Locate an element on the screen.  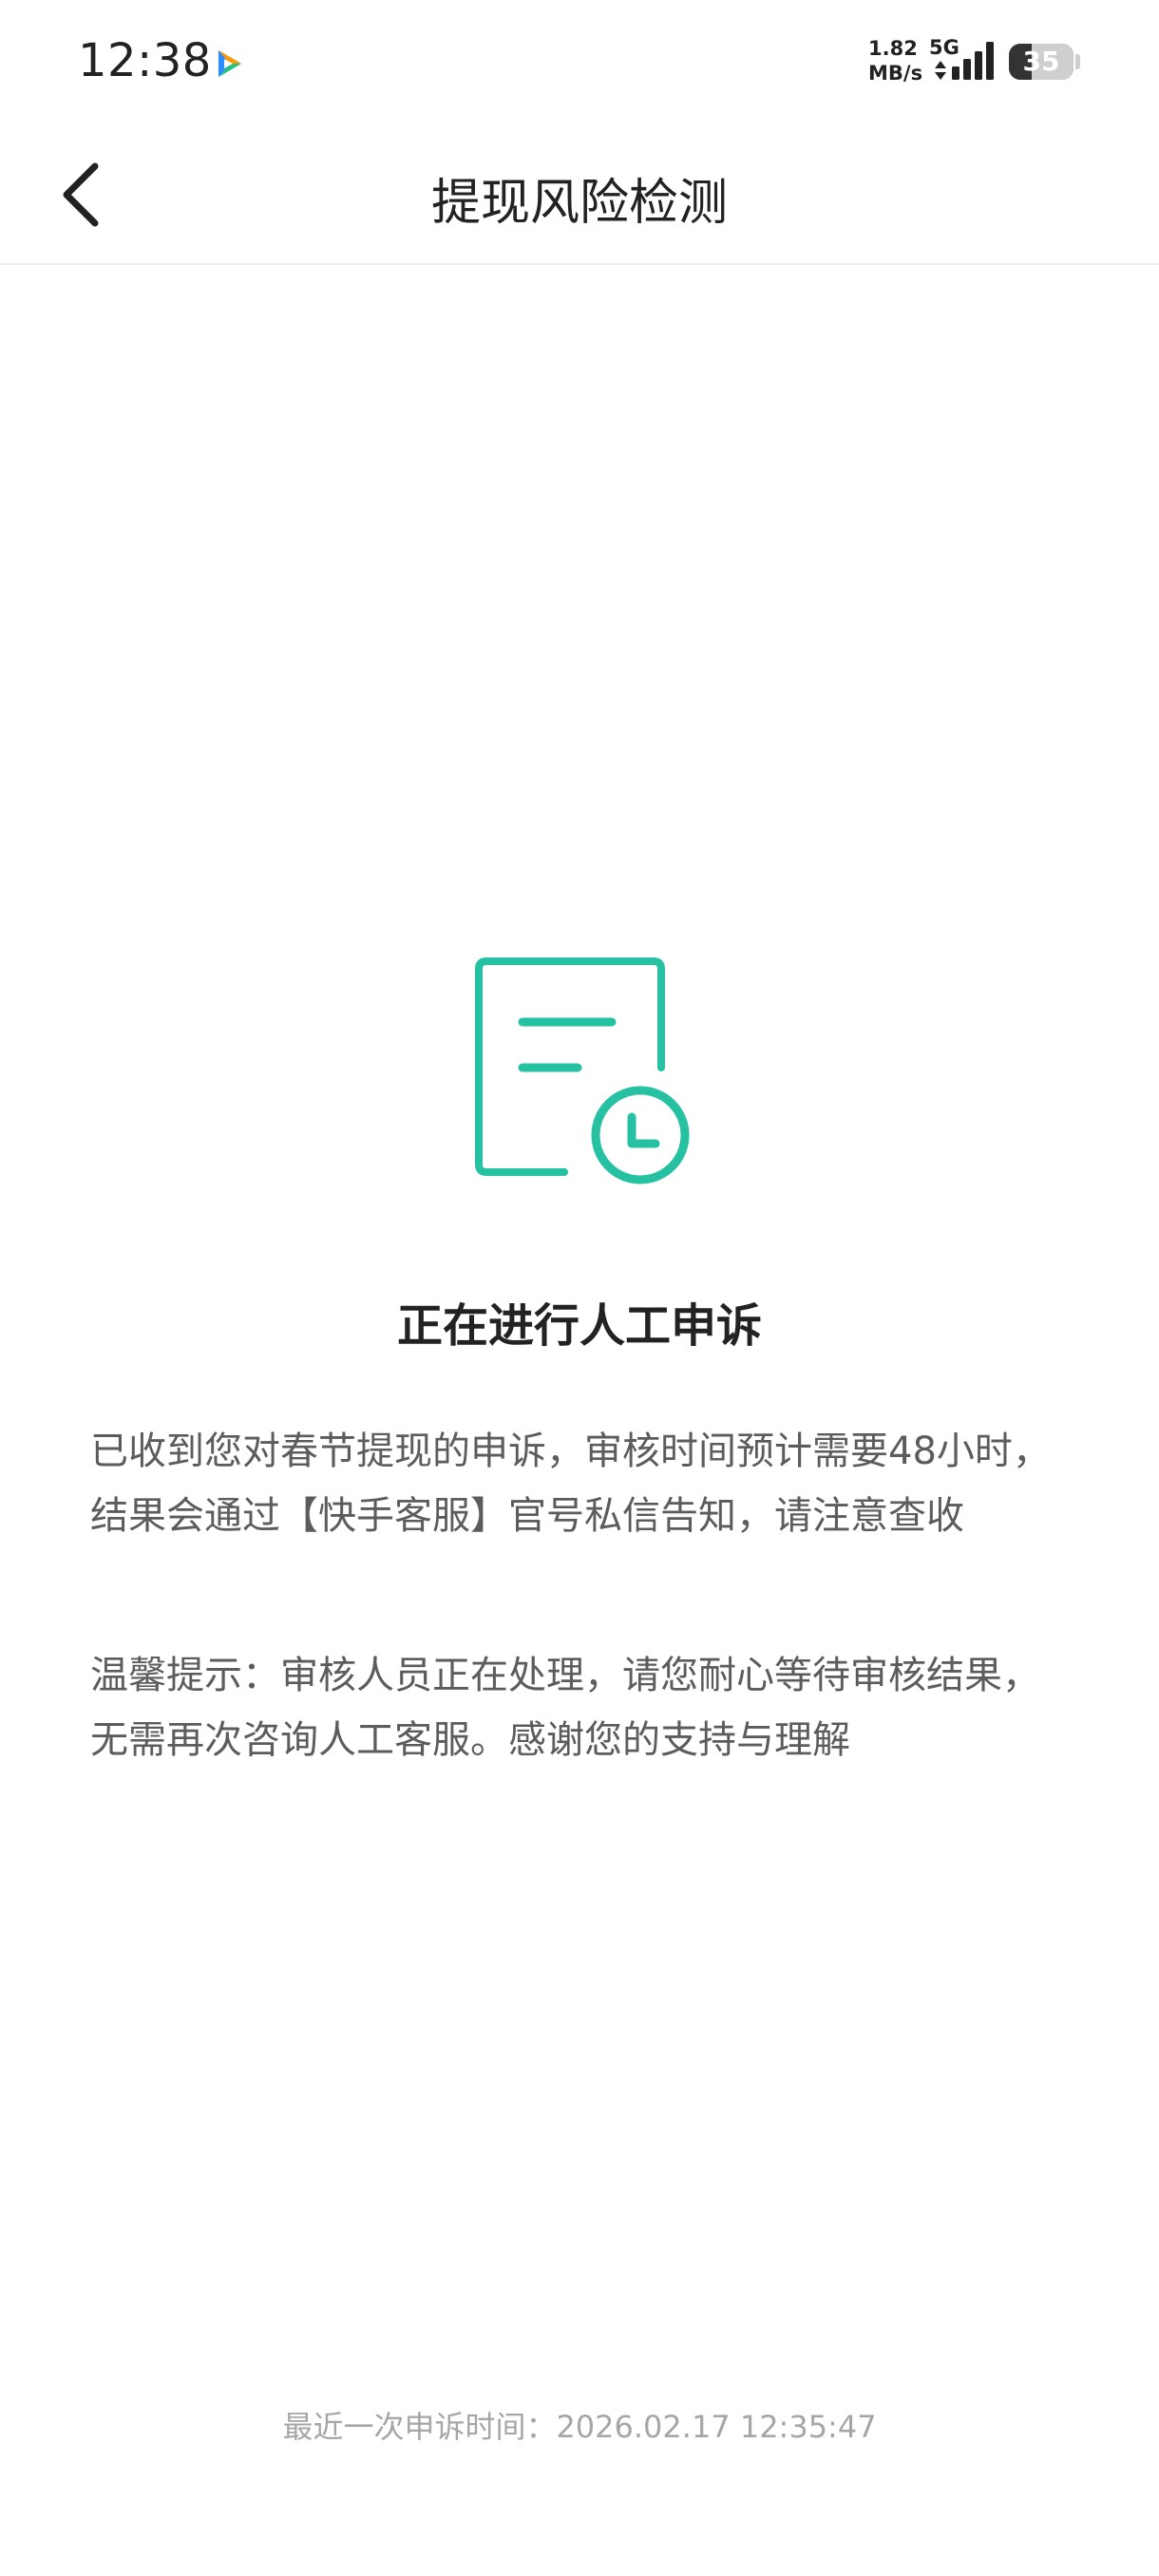
nav-bar: 提现风险检测 is located at coordinates (579, 196).